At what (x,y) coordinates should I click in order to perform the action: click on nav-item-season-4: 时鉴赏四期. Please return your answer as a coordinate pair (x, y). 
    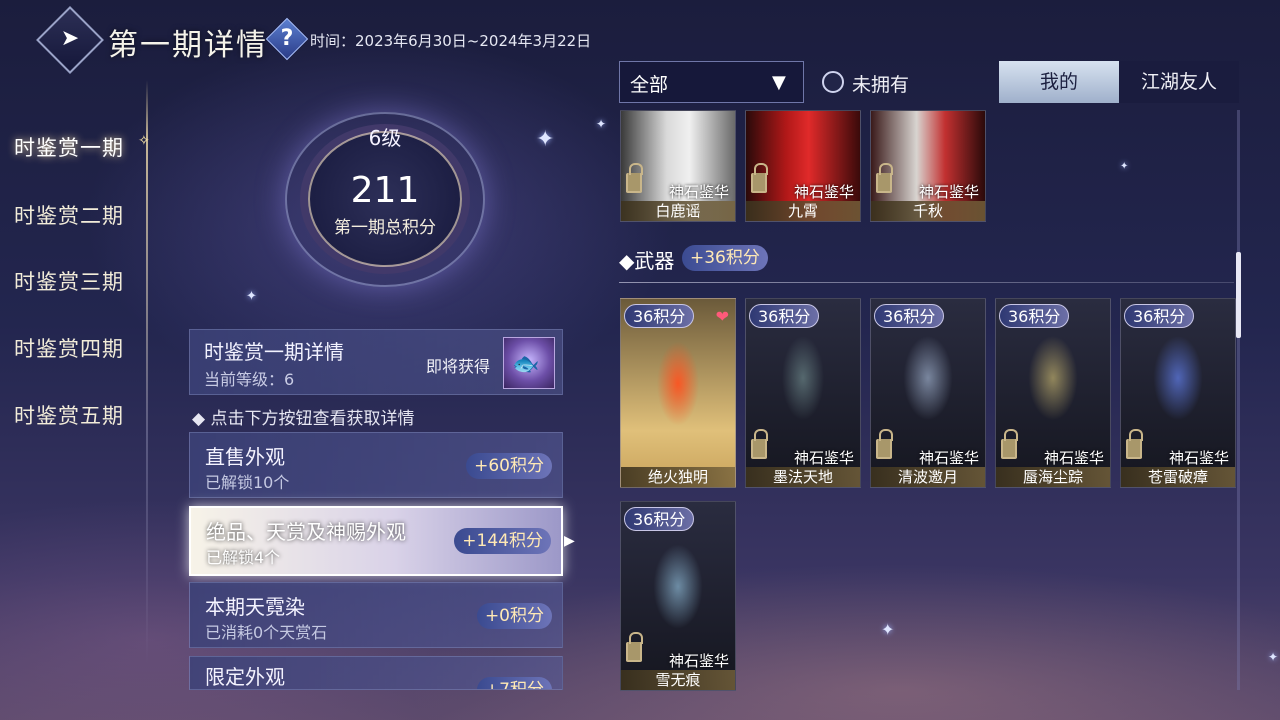
    Looking at the image, I should click on (69, 348).